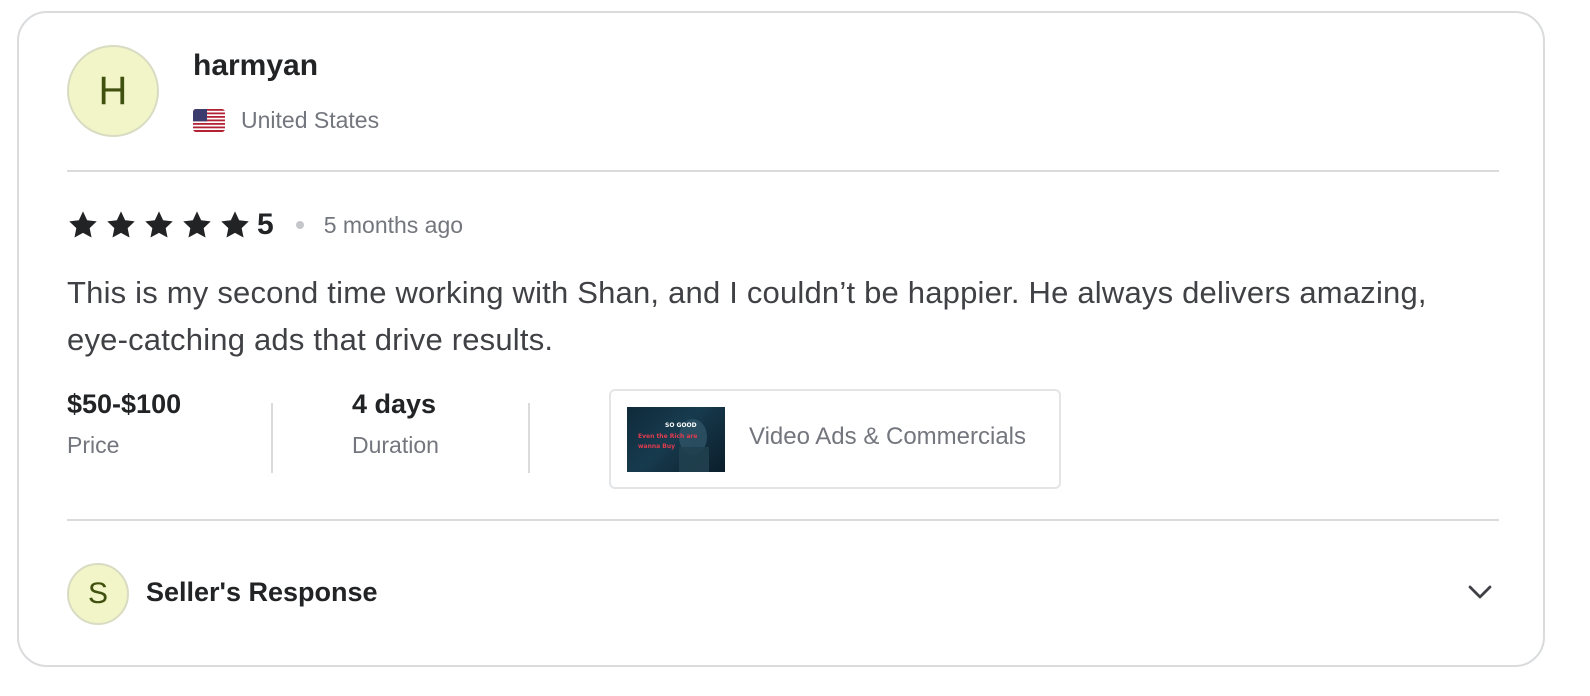 This screenshot has height=696, width=1590. Describe the element at coordinates (1480, 592) in the screenshot. I see `chevron-down-icon` at that location.